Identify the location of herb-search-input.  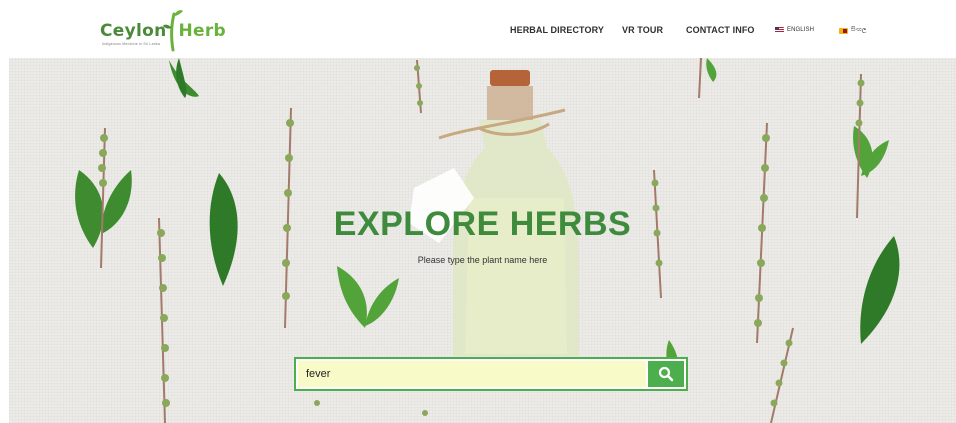
(472, 374).